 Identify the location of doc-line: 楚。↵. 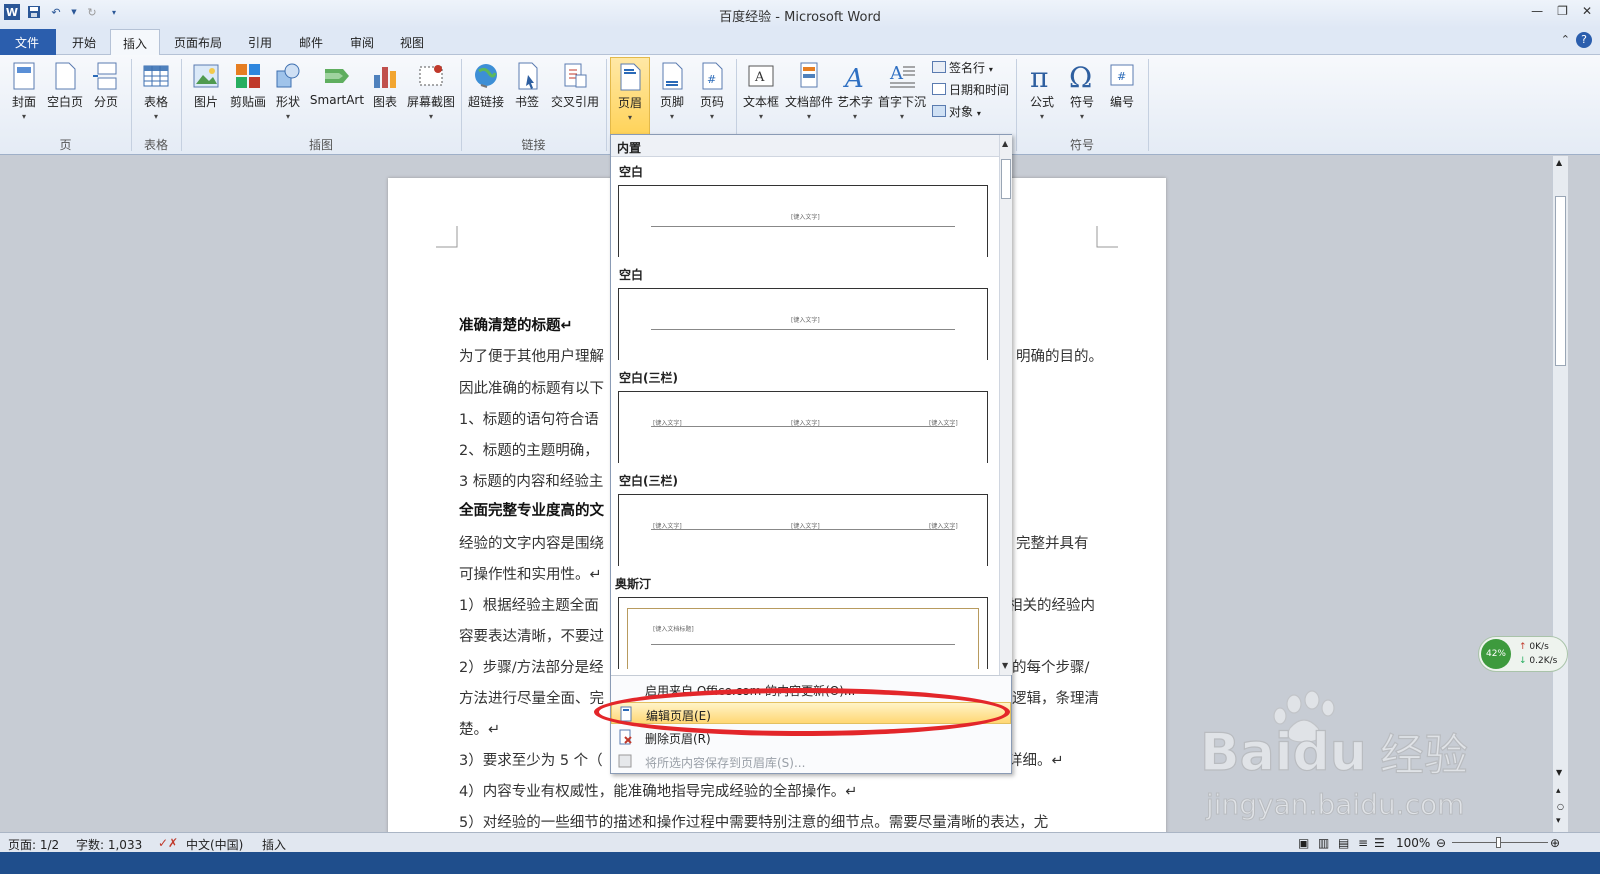
(479, 728).